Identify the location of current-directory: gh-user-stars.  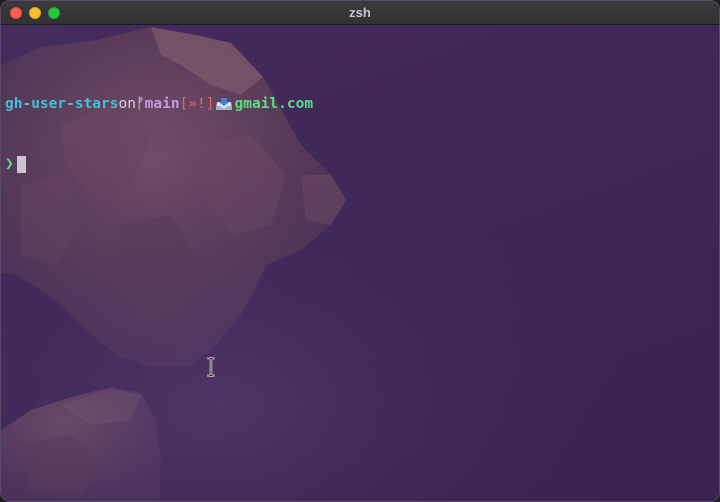
(62, 104).